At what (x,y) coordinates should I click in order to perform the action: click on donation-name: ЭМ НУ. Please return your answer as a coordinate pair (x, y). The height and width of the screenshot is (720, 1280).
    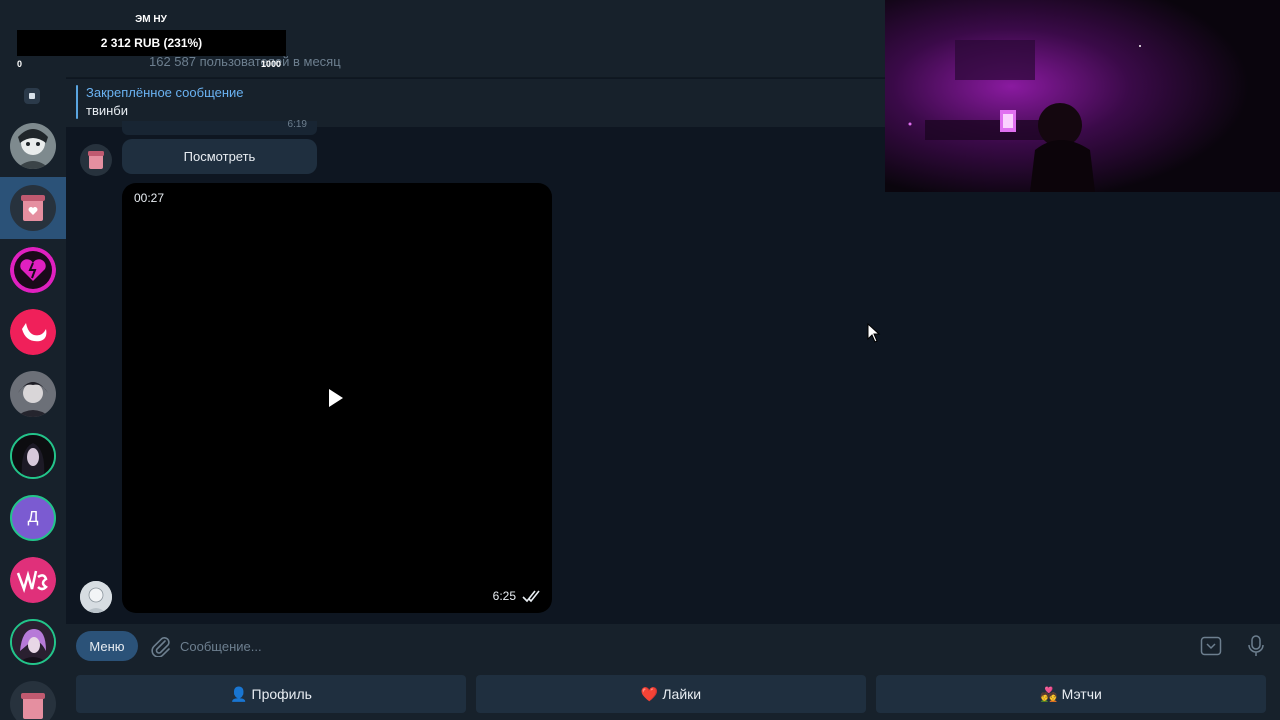
    Looking at the image, I should click on (151, 19).